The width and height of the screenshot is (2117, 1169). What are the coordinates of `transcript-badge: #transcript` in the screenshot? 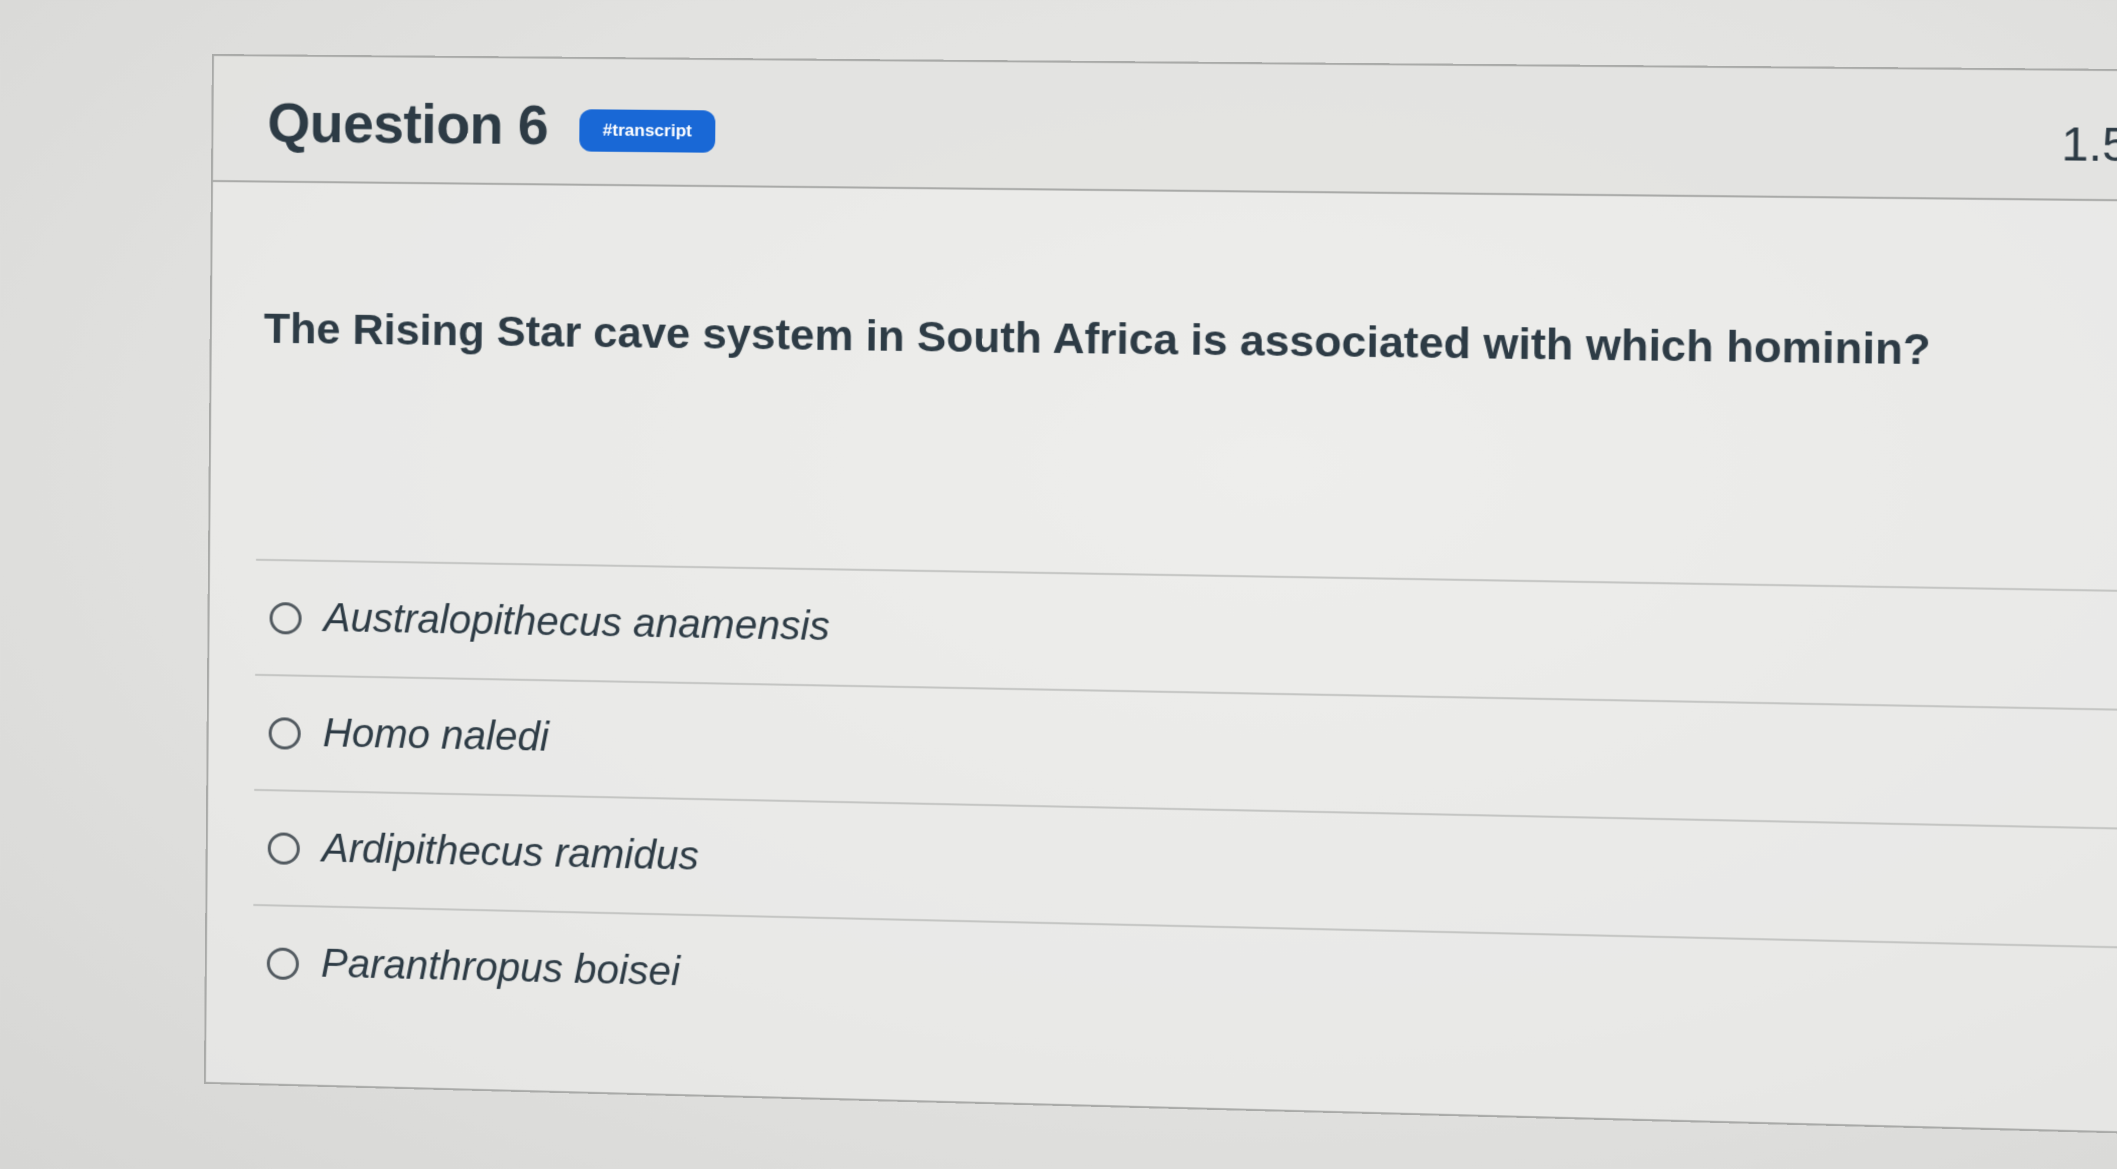 It's located at (647, 131).